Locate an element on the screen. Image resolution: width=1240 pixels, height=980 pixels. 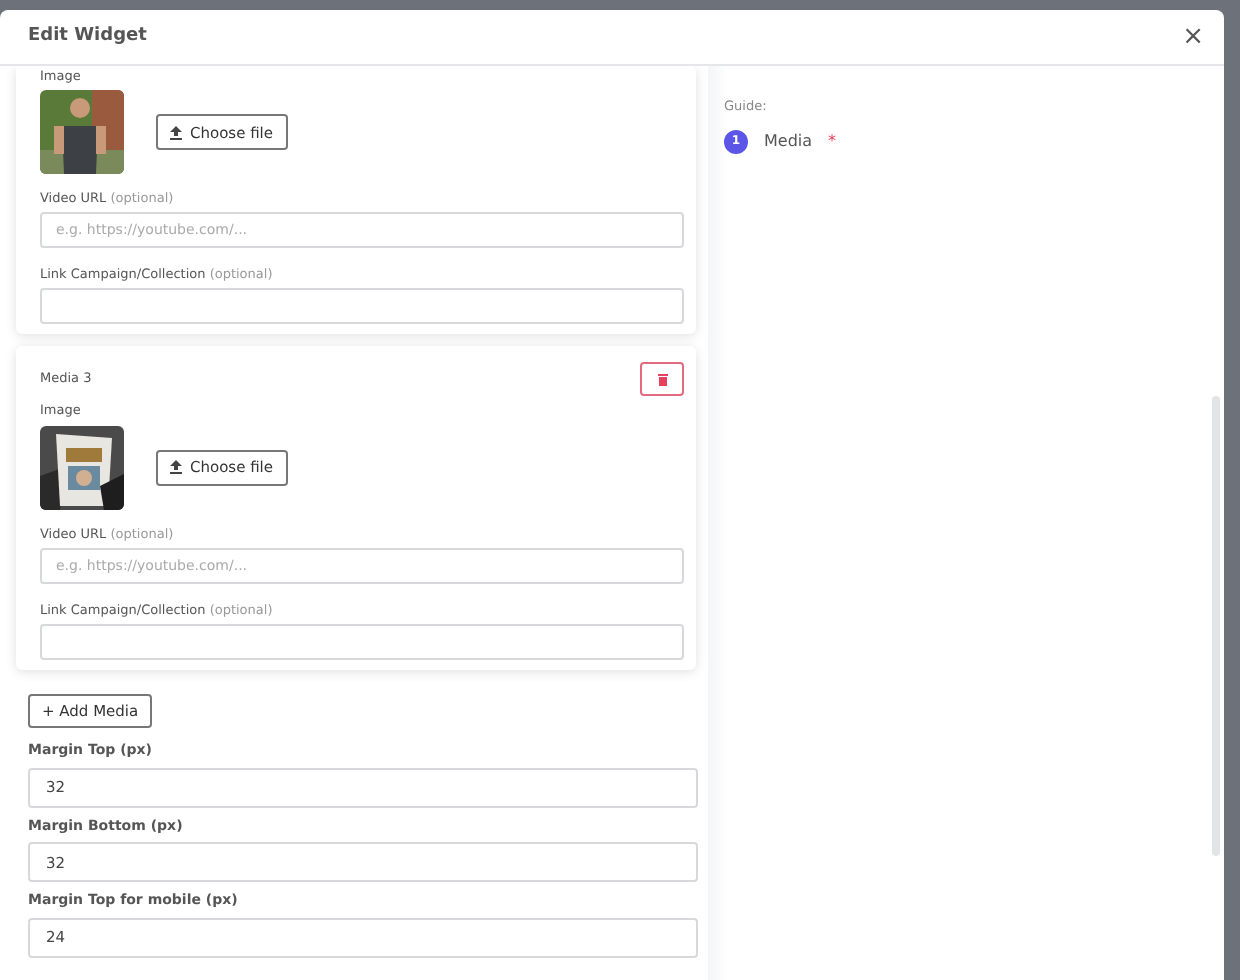
close-button: × is located at coordinates (1193, 37).